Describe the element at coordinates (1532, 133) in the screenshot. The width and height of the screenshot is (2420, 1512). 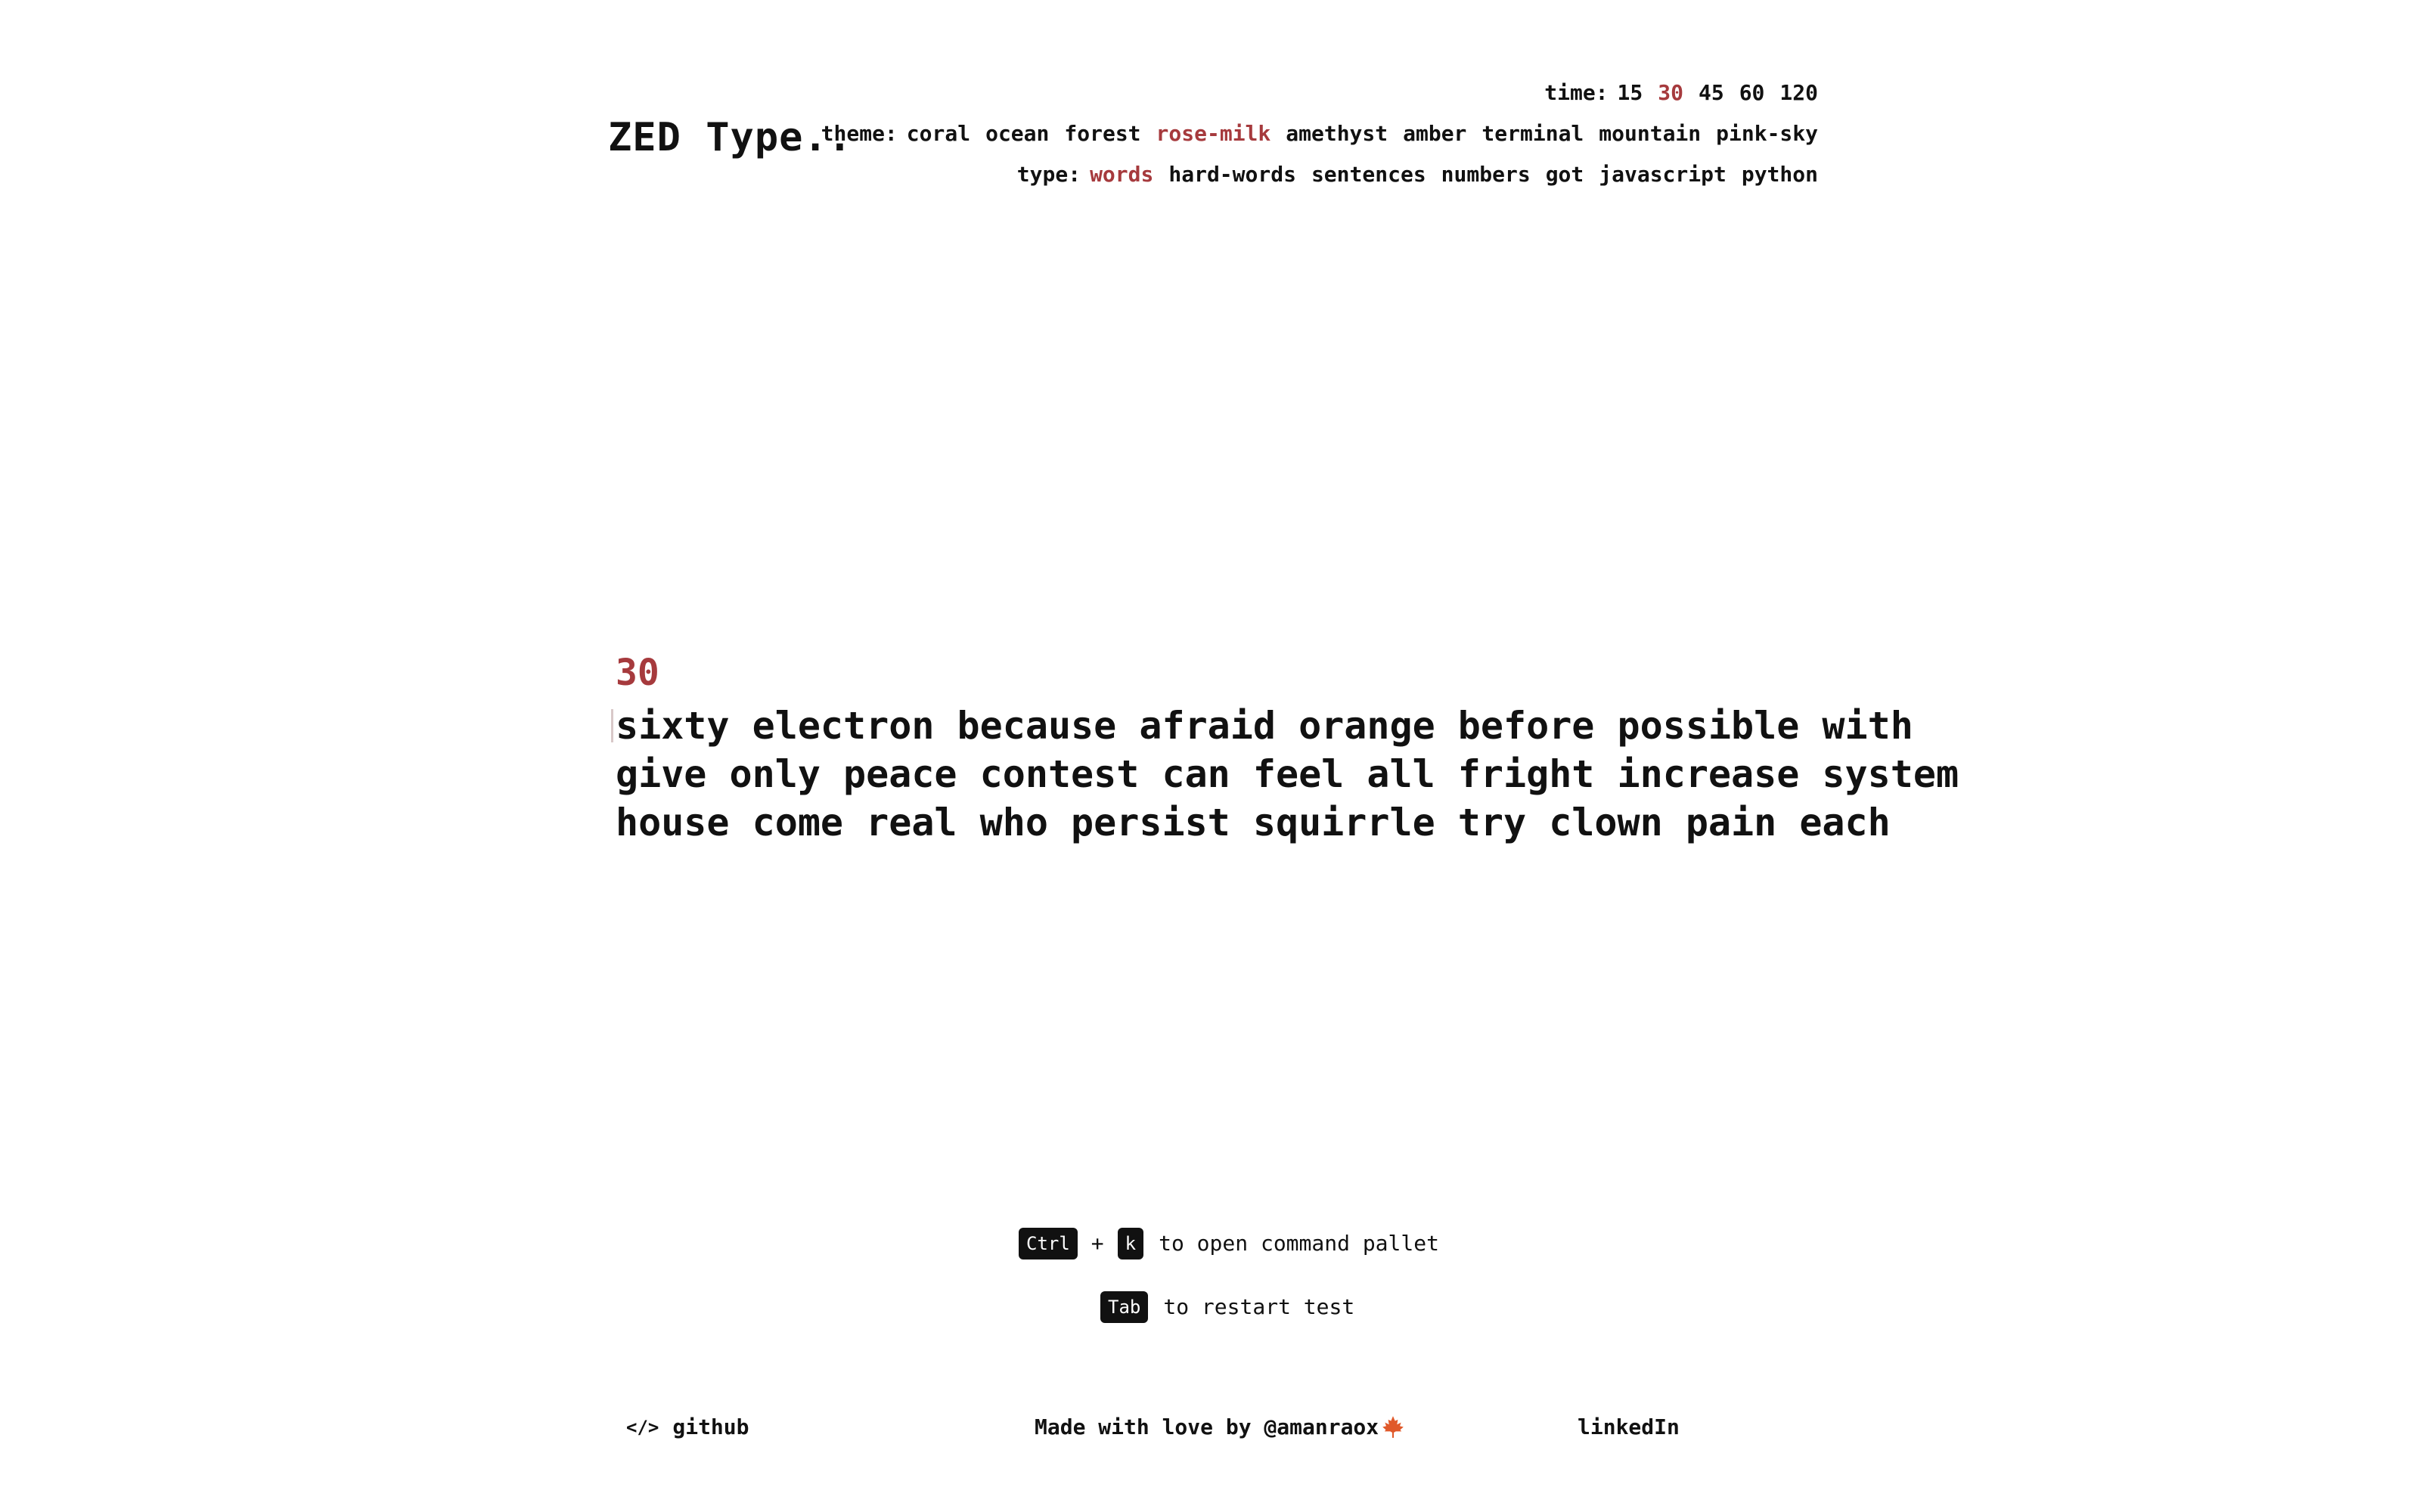
I see `theme-option-terminal: terminal` at that location.